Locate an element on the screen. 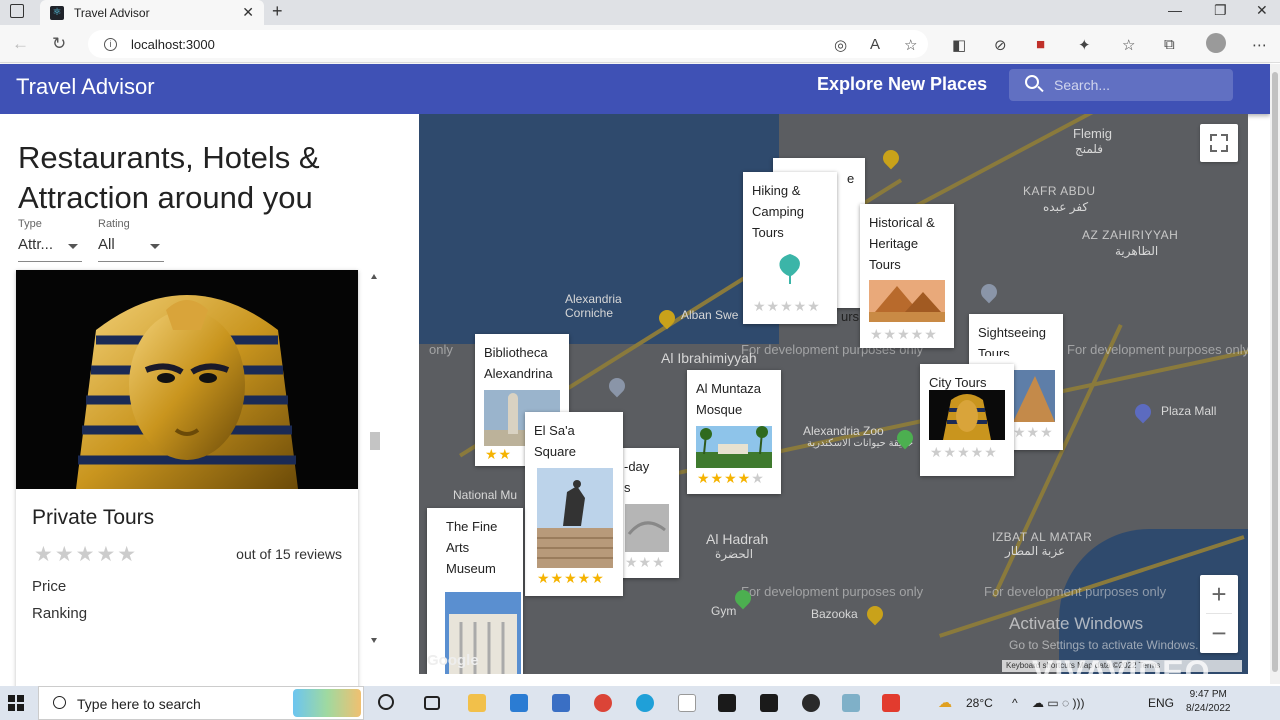  more-menu-icon: ⋯ is located at coordinates (1259, 45).